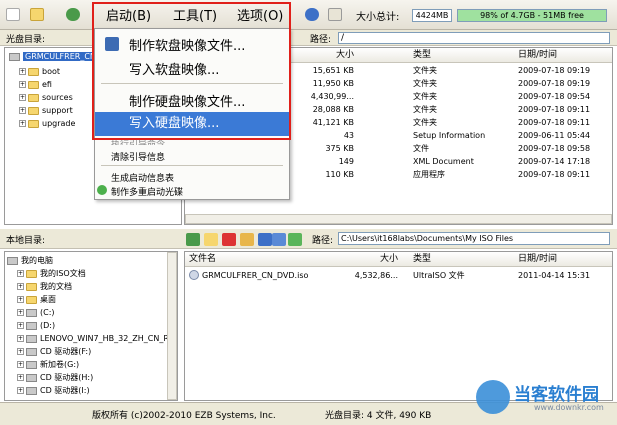  I want to click on help-small-icon, so click(295, 239).